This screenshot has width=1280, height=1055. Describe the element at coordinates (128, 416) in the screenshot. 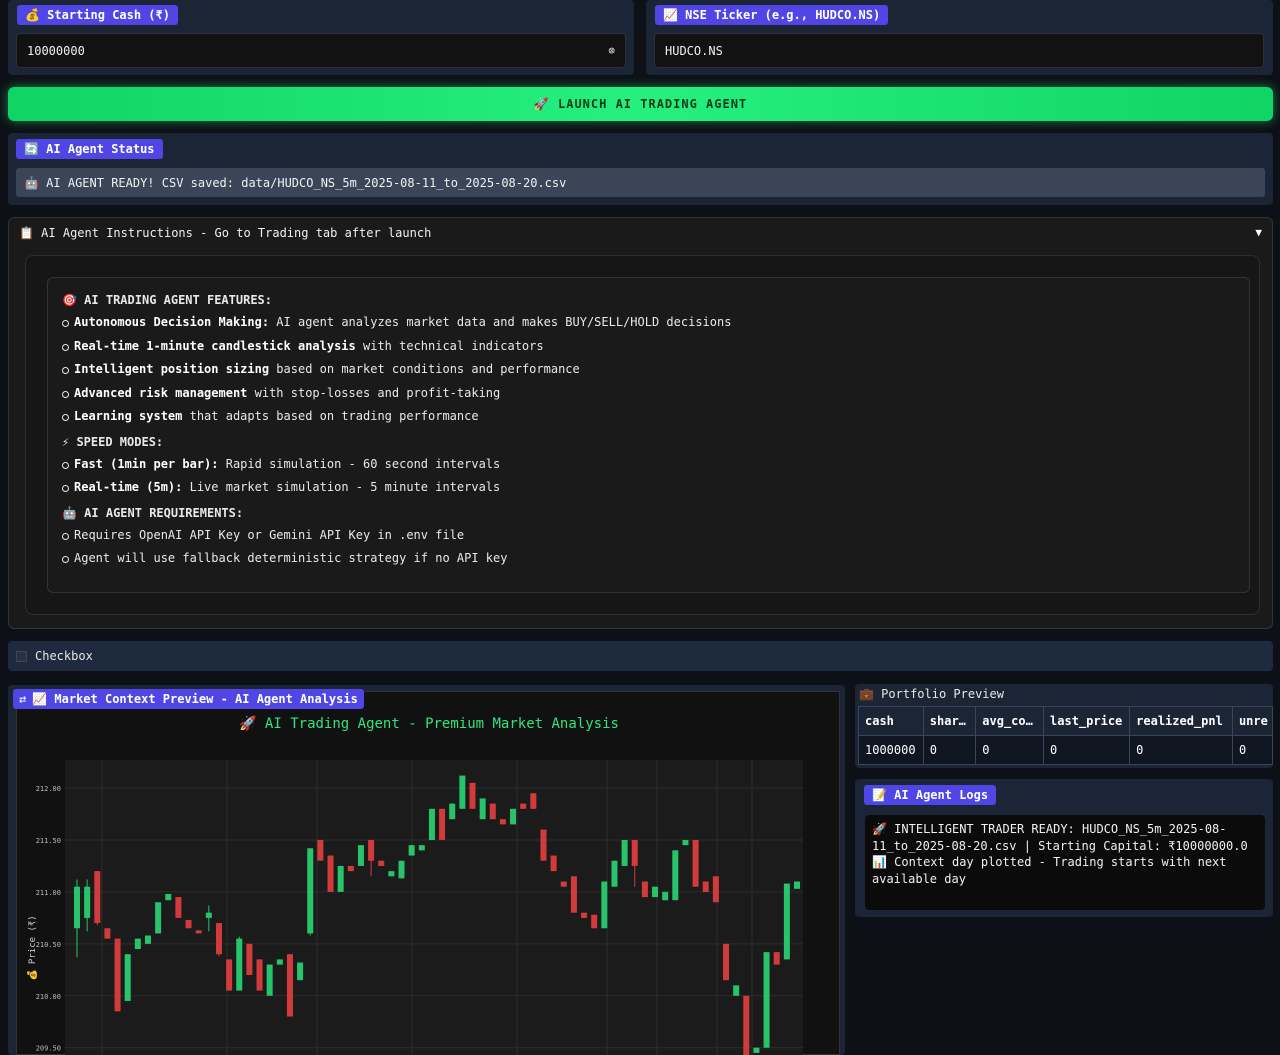

I see `feature-item-bold: Learning system` at that location.